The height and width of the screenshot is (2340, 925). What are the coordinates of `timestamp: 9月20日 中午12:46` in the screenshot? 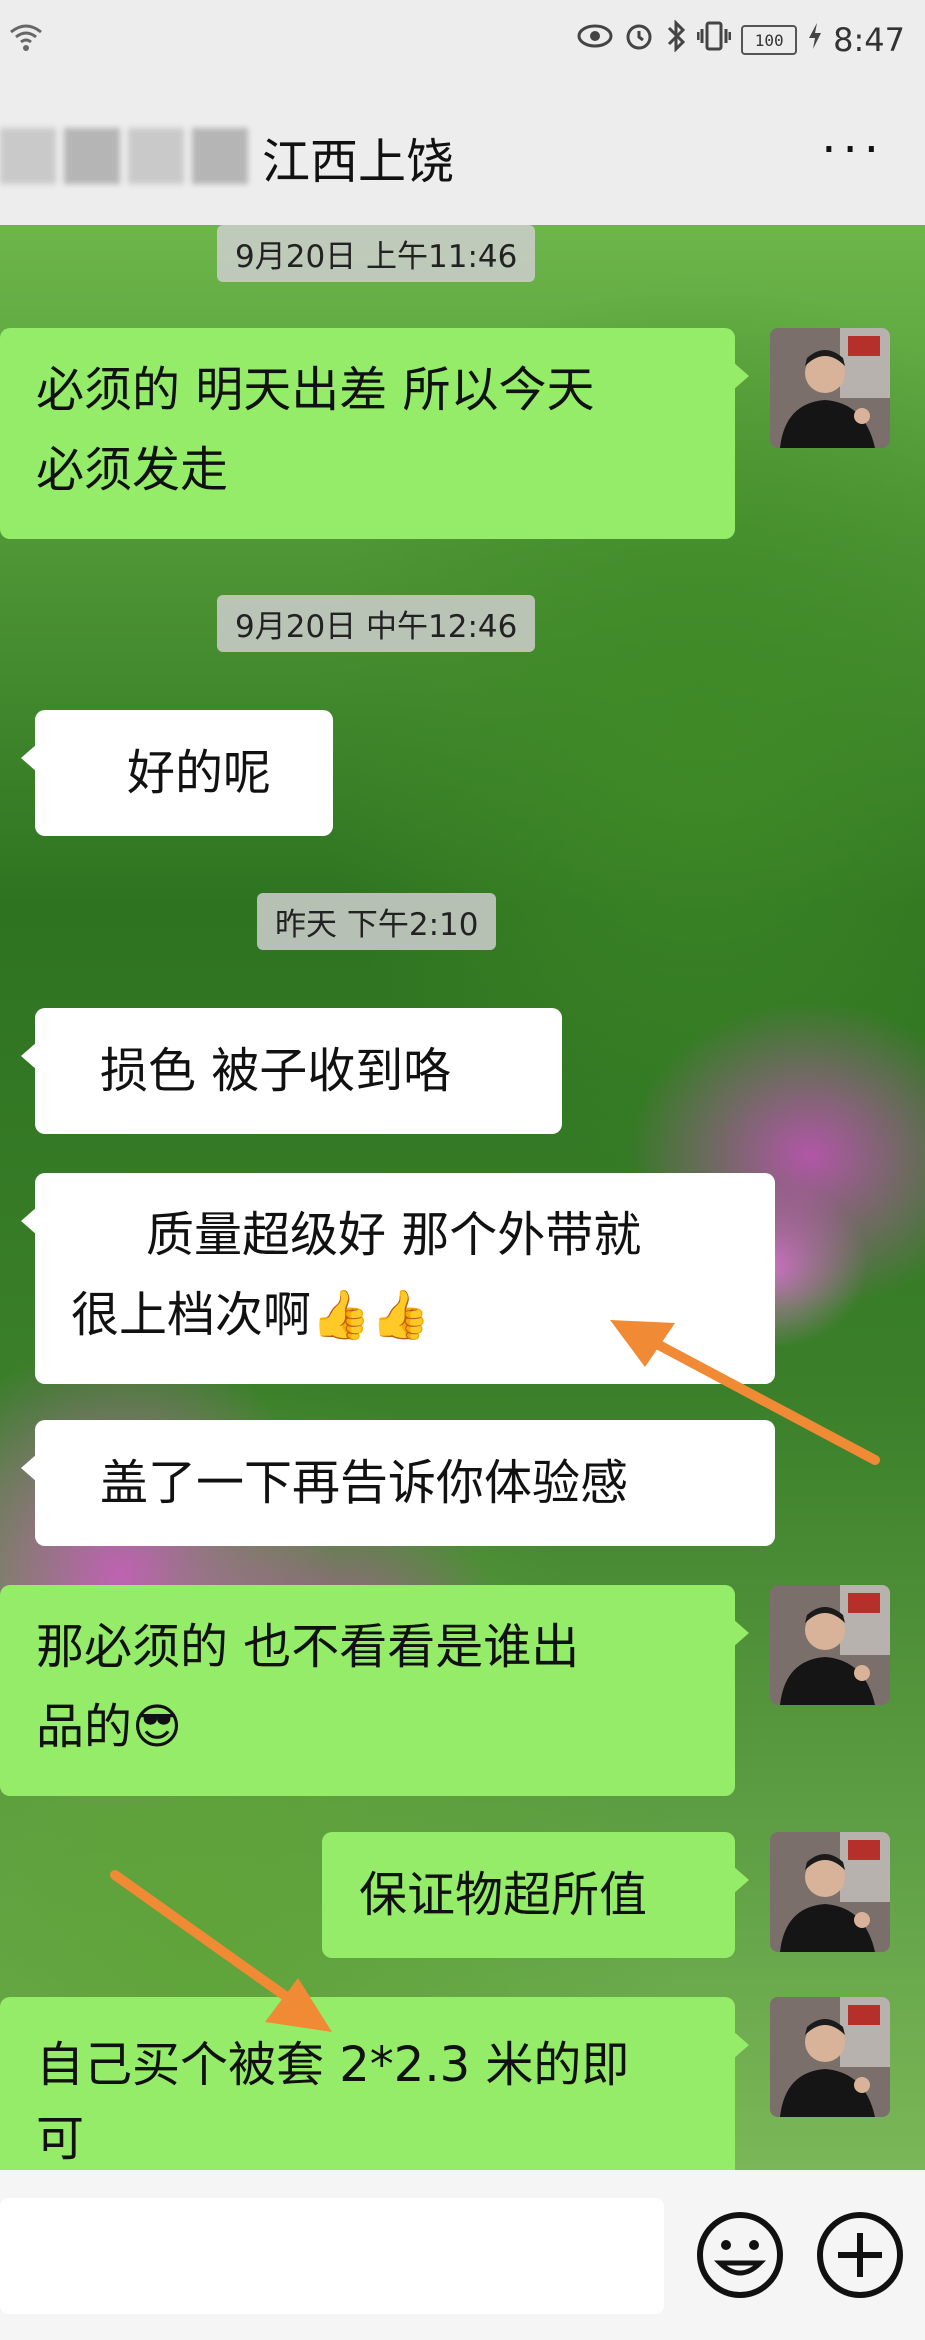 It's located at (376, 623).